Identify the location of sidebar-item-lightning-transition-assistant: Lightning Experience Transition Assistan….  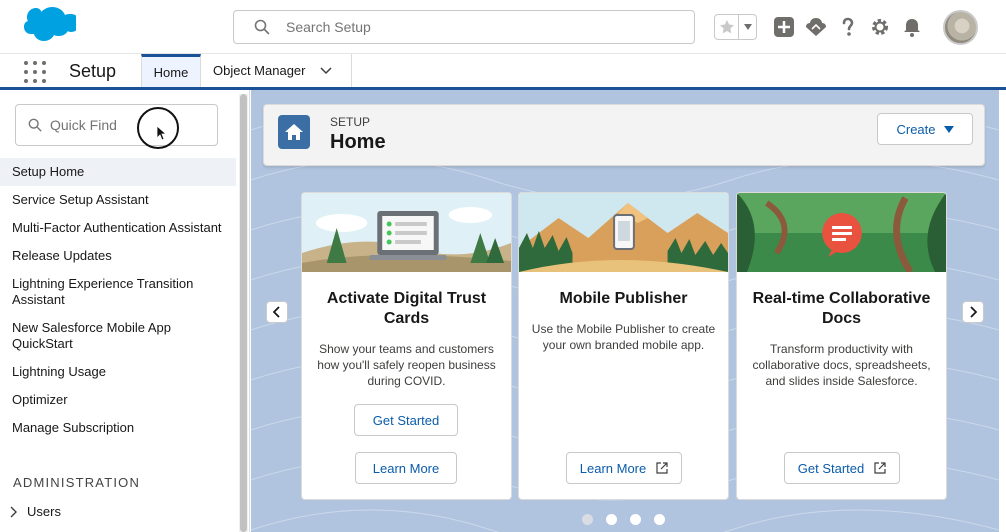
(118, 292).